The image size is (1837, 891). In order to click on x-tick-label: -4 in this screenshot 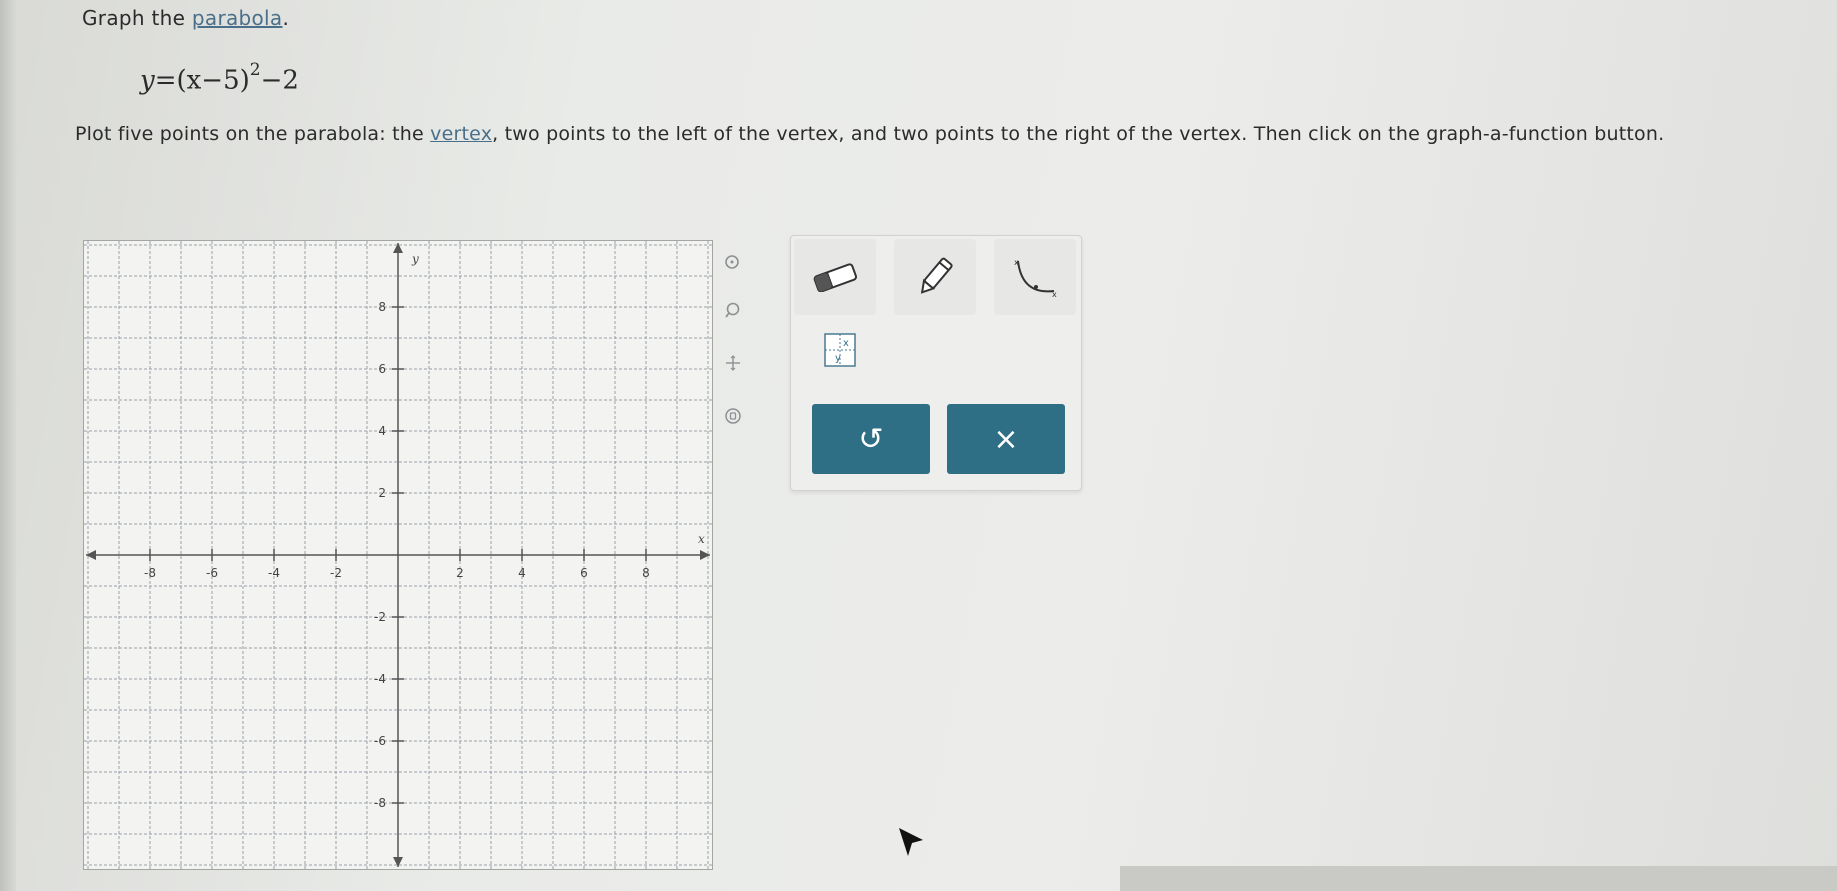, I will do `click(274, 573)`.